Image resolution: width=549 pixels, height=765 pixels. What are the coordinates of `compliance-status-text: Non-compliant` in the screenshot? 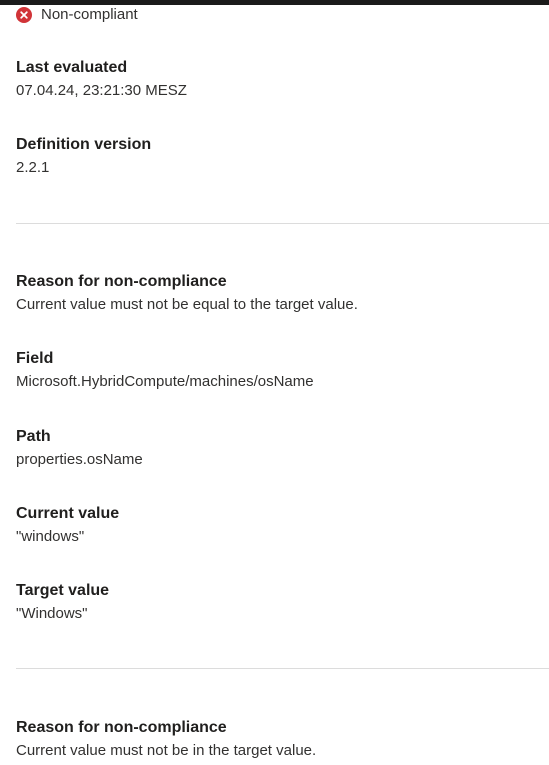 It's located at (89, 14).